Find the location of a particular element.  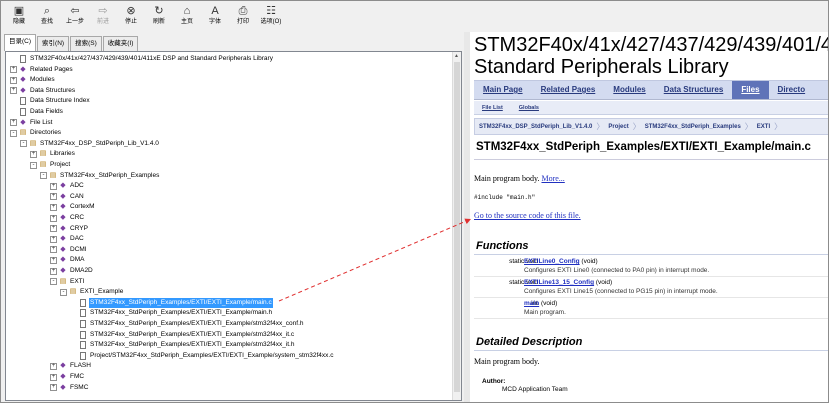

tree-item: + ◆ Data Structures is located at coordinates (43, 91).